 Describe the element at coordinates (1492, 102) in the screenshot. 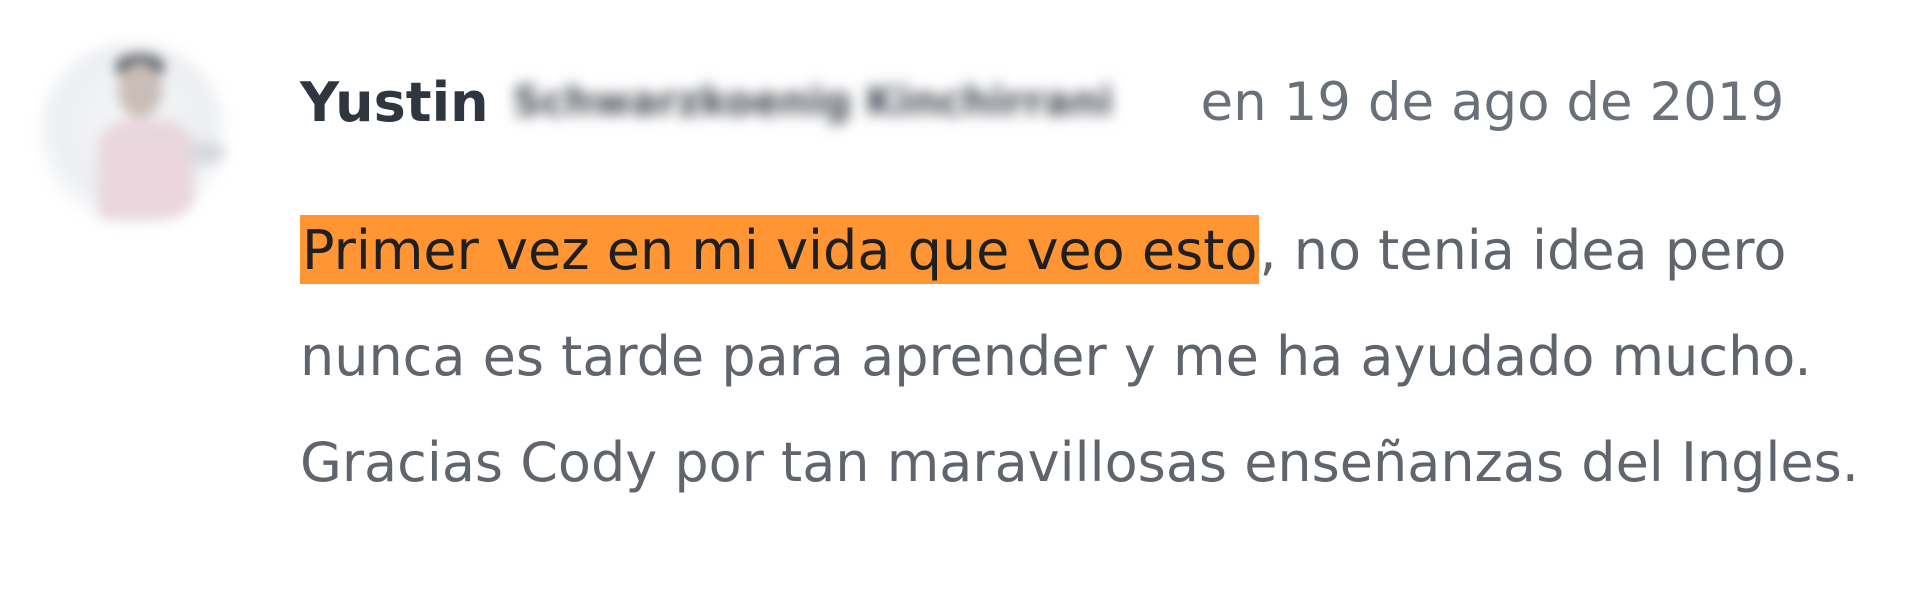

I see `comment-date: en 19 de ago de 2019` at that location.